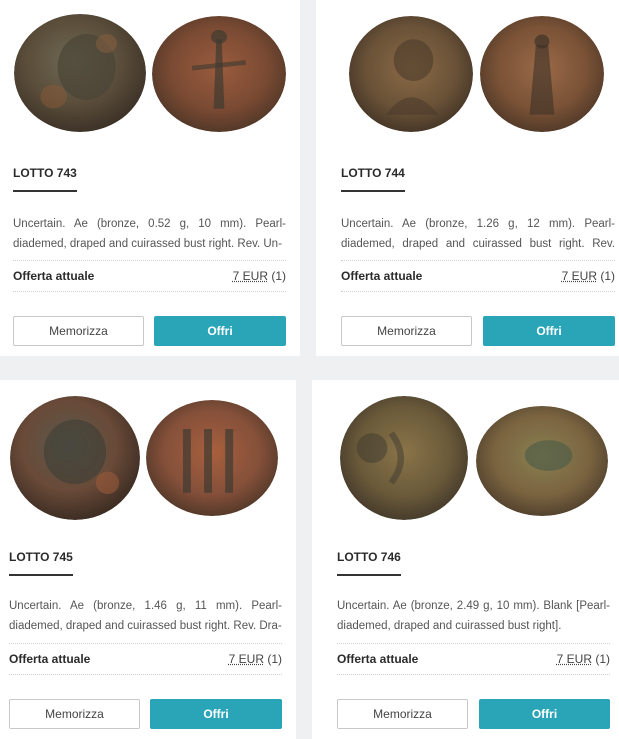 Image resolution: width=619 pixels, height=739 pixels. What do you see at coordinates (41, 557) in the screenshot?
I see `lot-title: LOTTO 745` at bounding box center [41, 557].